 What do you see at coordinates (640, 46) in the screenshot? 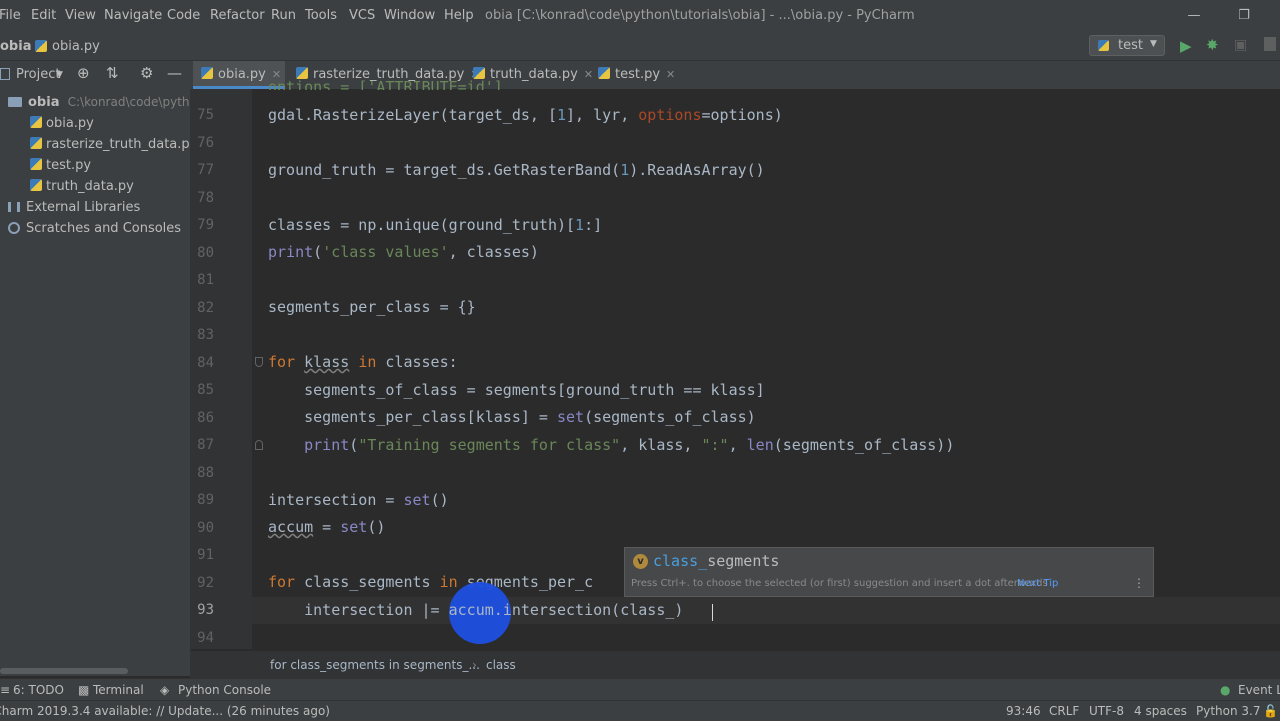
I see `navigation-bar: obia obia.py test ▼ ▶ ✸ ▣` at bounding box center [640, 46].